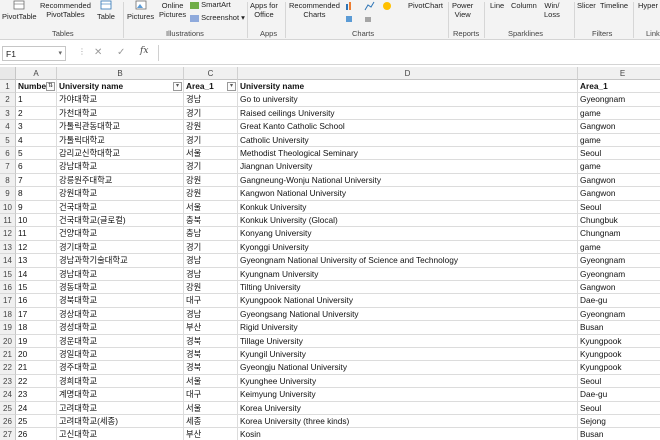 The width and height of the screenshot is (660, 440). What do you see at coordinates (8, 341) in the screenshot?
I see `row-header: 20` at bounding box center [8, 341].